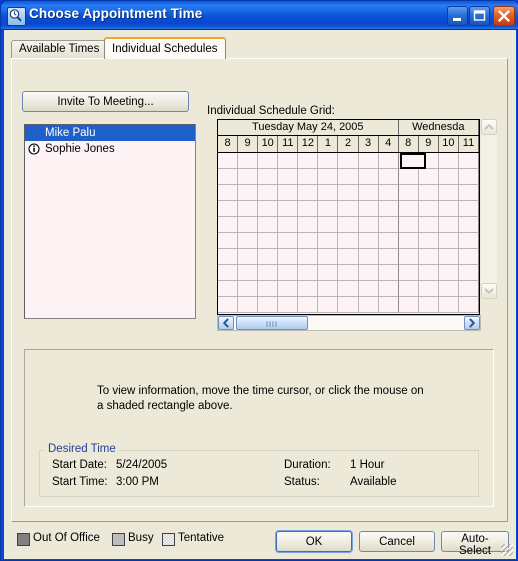  I want to click on horizontal-scroll-thumb, so click(272, 323).